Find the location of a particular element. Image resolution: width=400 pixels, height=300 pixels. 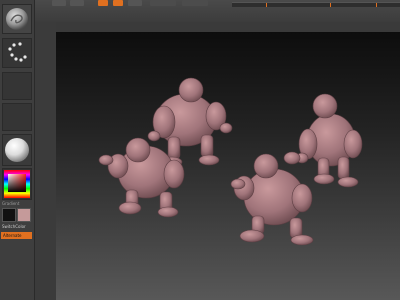

toolbar-button-a is located at coordinates (59, 3).